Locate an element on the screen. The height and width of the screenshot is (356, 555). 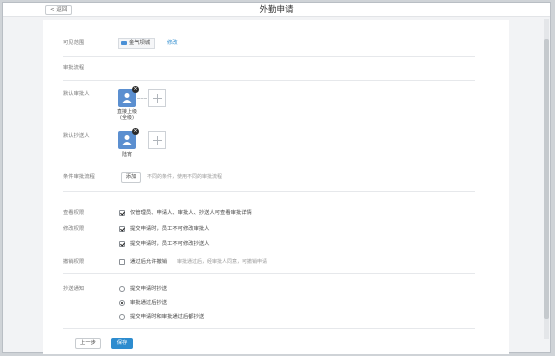
revoke-permission-label: 撤销权限 is located at coordinates (74, 262).